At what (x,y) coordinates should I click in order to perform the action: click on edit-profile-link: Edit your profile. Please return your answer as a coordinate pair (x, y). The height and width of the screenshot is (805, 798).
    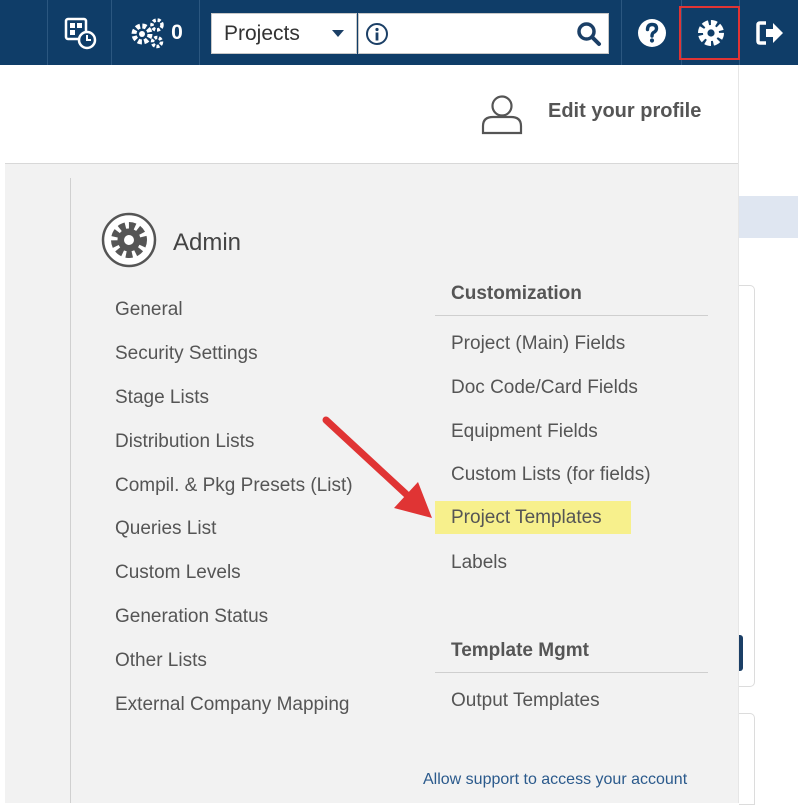
    Looking at the image, I should click on (624, 111).